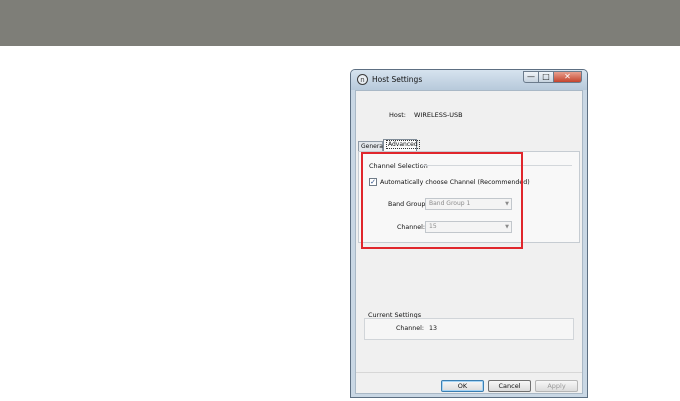 This screenshot has height=401, width=680. Describe the element at coordinates (546, 77) in the screenshot. I see `maximize-button: □` at that location.